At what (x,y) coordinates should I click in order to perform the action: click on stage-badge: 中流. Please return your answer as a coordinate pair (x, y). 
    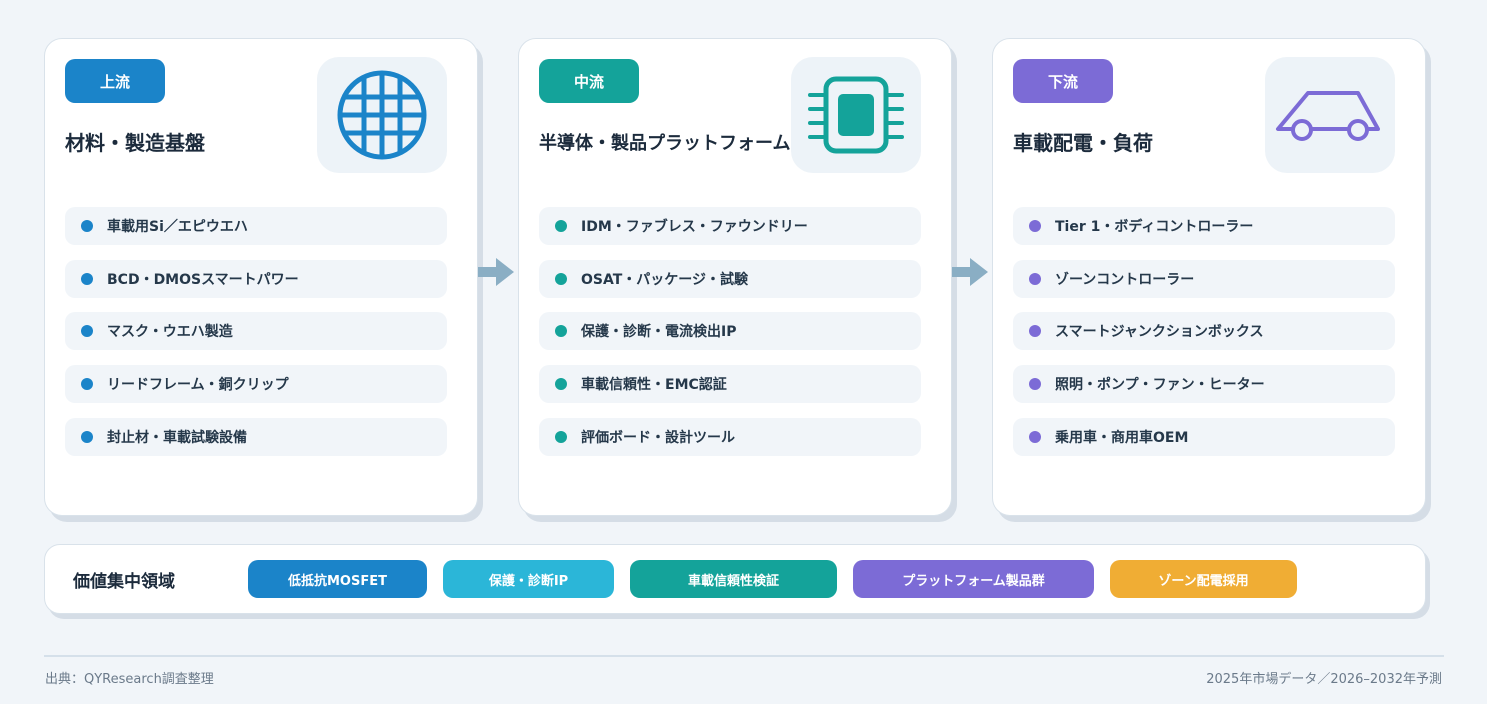
    Looking at the image, I should click on (589, 81).